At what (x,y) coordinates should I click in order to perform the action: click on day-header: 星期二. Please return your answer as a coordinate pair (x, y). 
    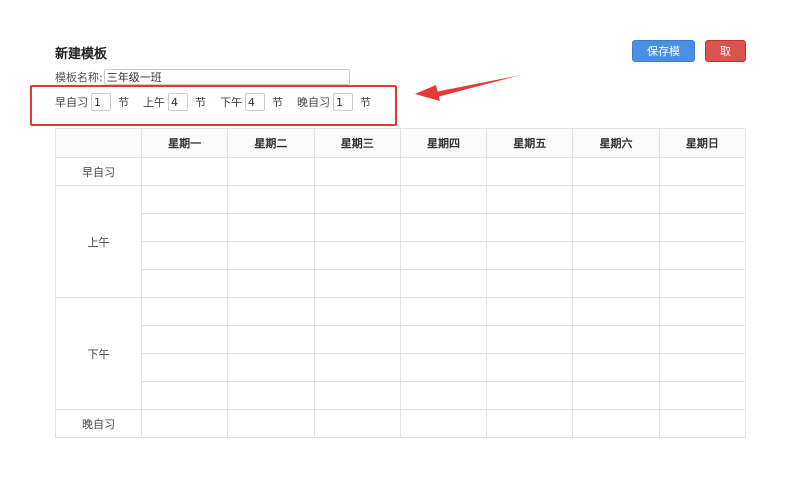
    Looking at the image, I should click on (271, 143).